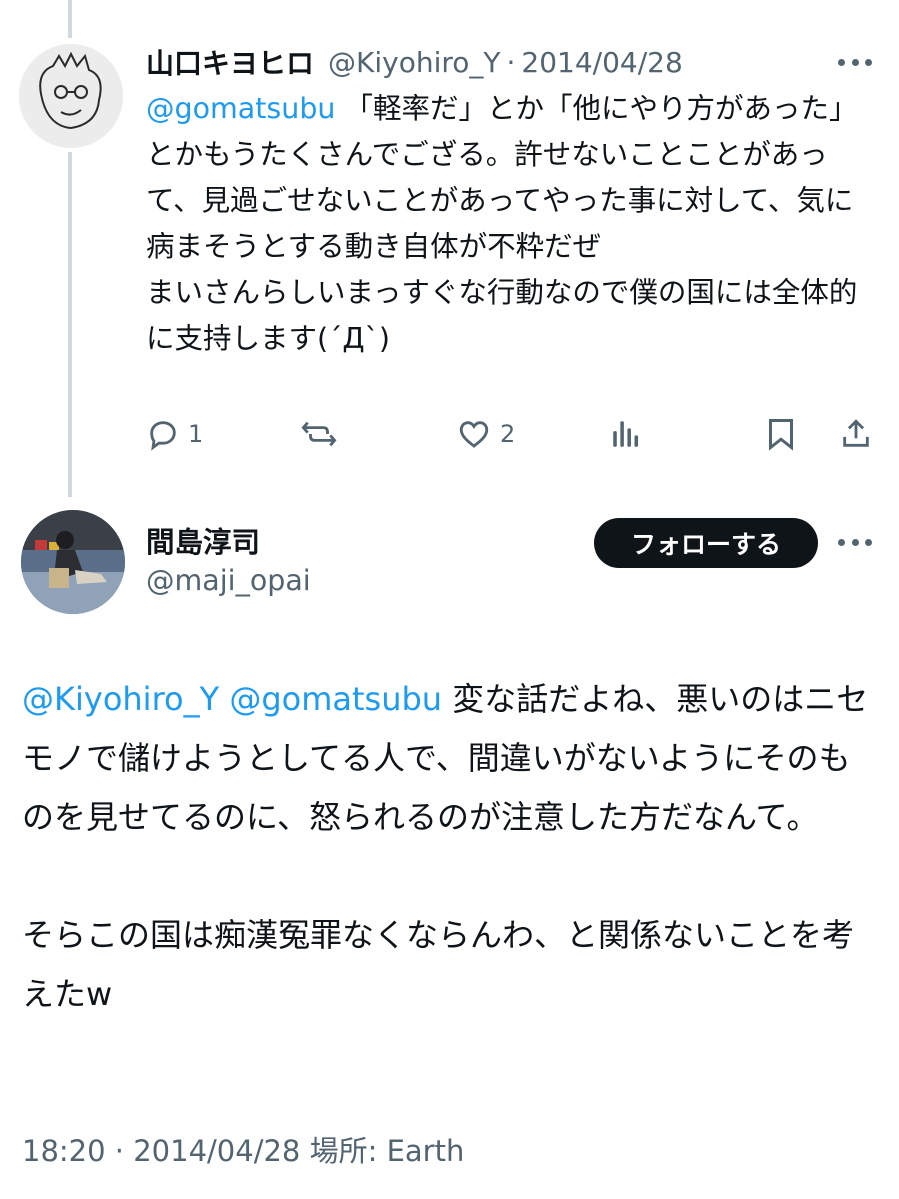 This screenshot has height=1199, width=899. What do you see at coordinates (71, 96) in the screenshot?
I see `avatar` at bounding box center [71, 96].